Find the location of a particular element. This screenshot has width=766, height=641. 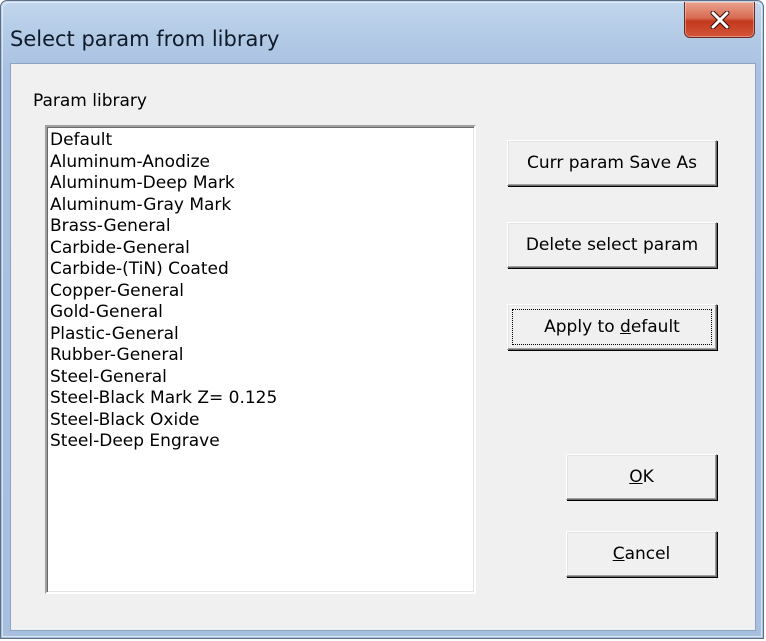

list-item: Aluminum-Anodize is located at coordinates (260, 163).